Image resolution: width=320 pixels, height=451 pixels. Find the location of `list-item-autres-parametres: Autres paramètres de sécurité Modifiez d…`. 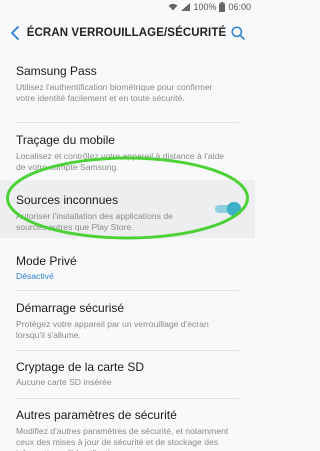

list-item-autres-parametres: Autres paramètres de sécurité Modifiez d… is located at coordinates (127, 429).